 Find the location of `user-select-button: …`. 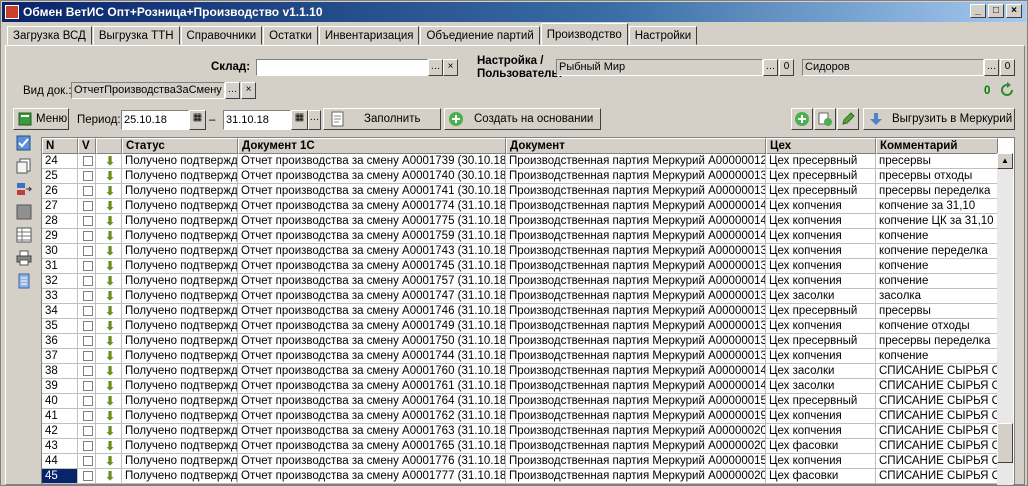

user-select-button: … is located at coordinates (991, 67).